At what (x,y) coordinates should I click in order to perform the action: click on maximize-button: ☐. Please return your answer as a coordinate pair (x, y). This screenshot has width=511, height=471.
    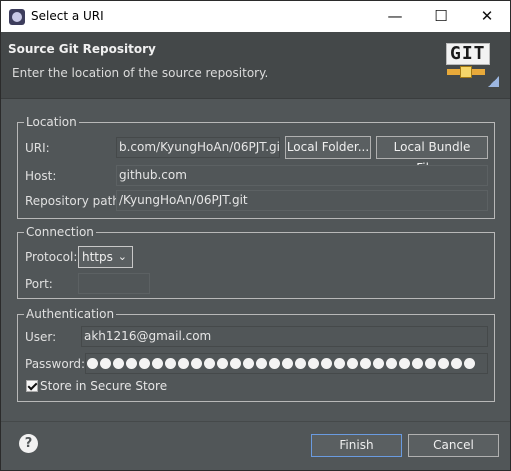
    Looking at the image, I should click on (441, 16).